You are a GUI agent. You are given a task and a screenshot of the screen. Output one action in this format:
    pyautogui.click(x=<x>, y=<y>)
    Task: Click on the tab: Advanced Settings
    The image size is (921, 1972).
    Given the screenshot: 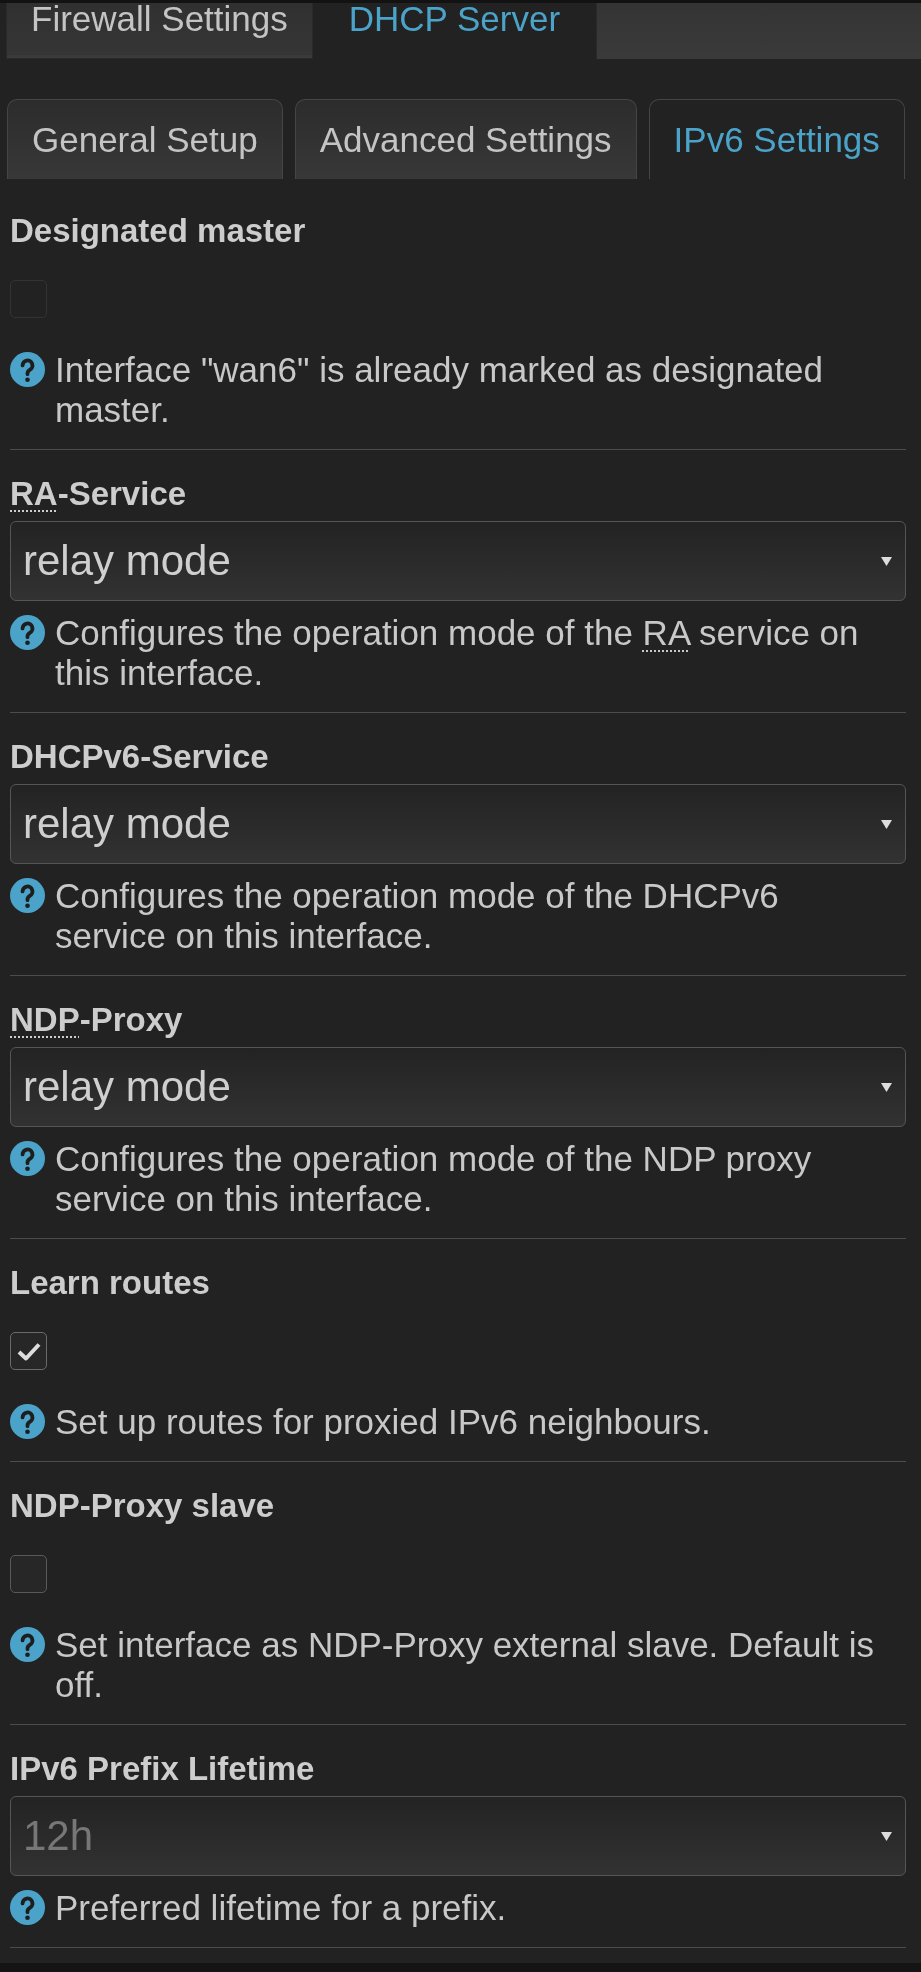 What is the action you would take?
    pyautogui.click(x=465, y=139)
    